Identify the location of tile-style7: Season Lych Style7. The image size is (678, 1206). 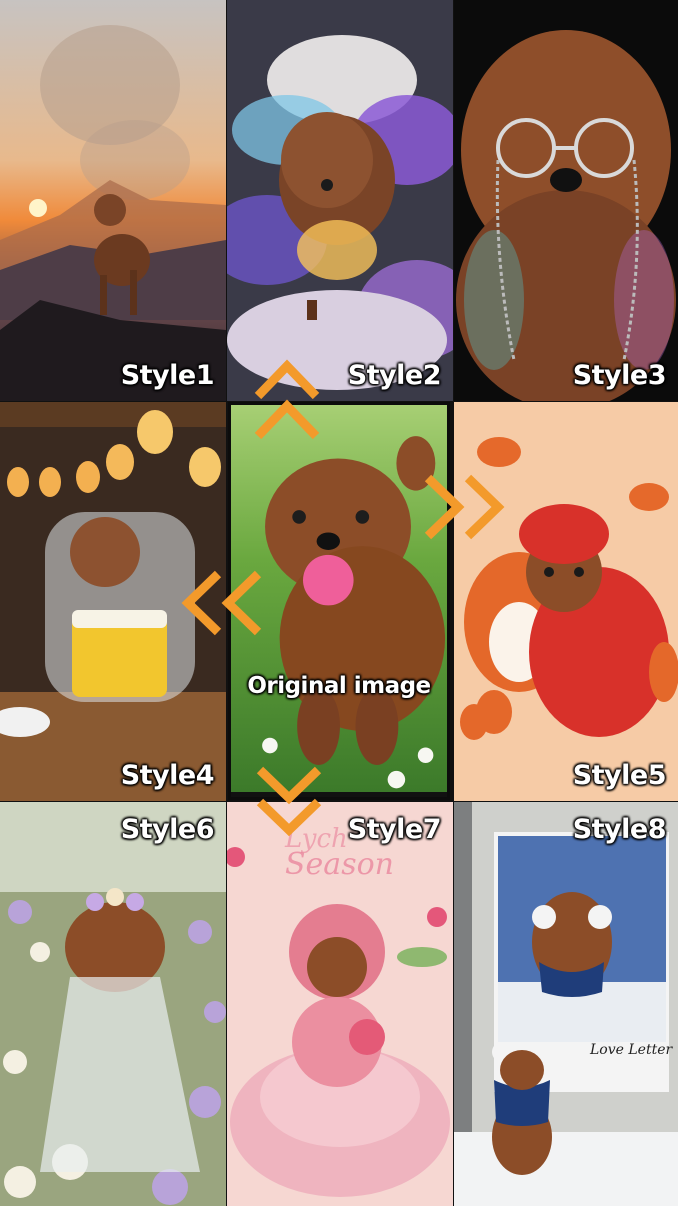
(340, 1004).